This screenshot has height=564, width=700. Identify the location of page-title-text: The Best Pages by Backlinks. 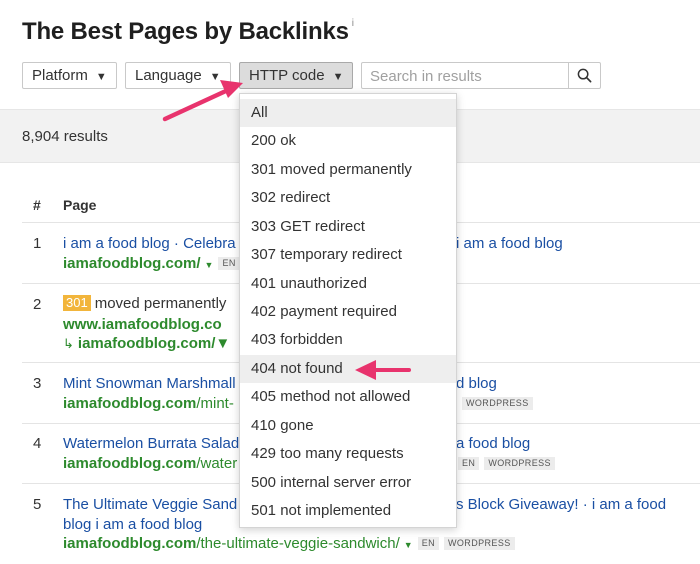
(185, 31).